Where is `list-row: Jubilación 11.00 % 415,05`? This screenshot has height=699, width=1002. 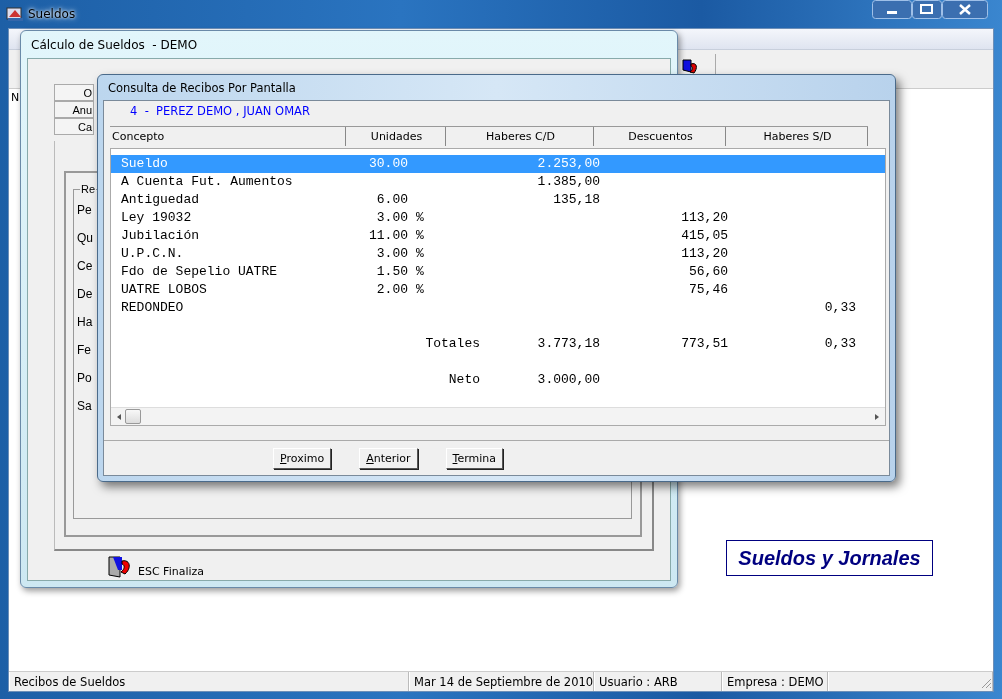 list-row: Jubilación 11.00 % 415,05 is located at coordinates (498, 236).